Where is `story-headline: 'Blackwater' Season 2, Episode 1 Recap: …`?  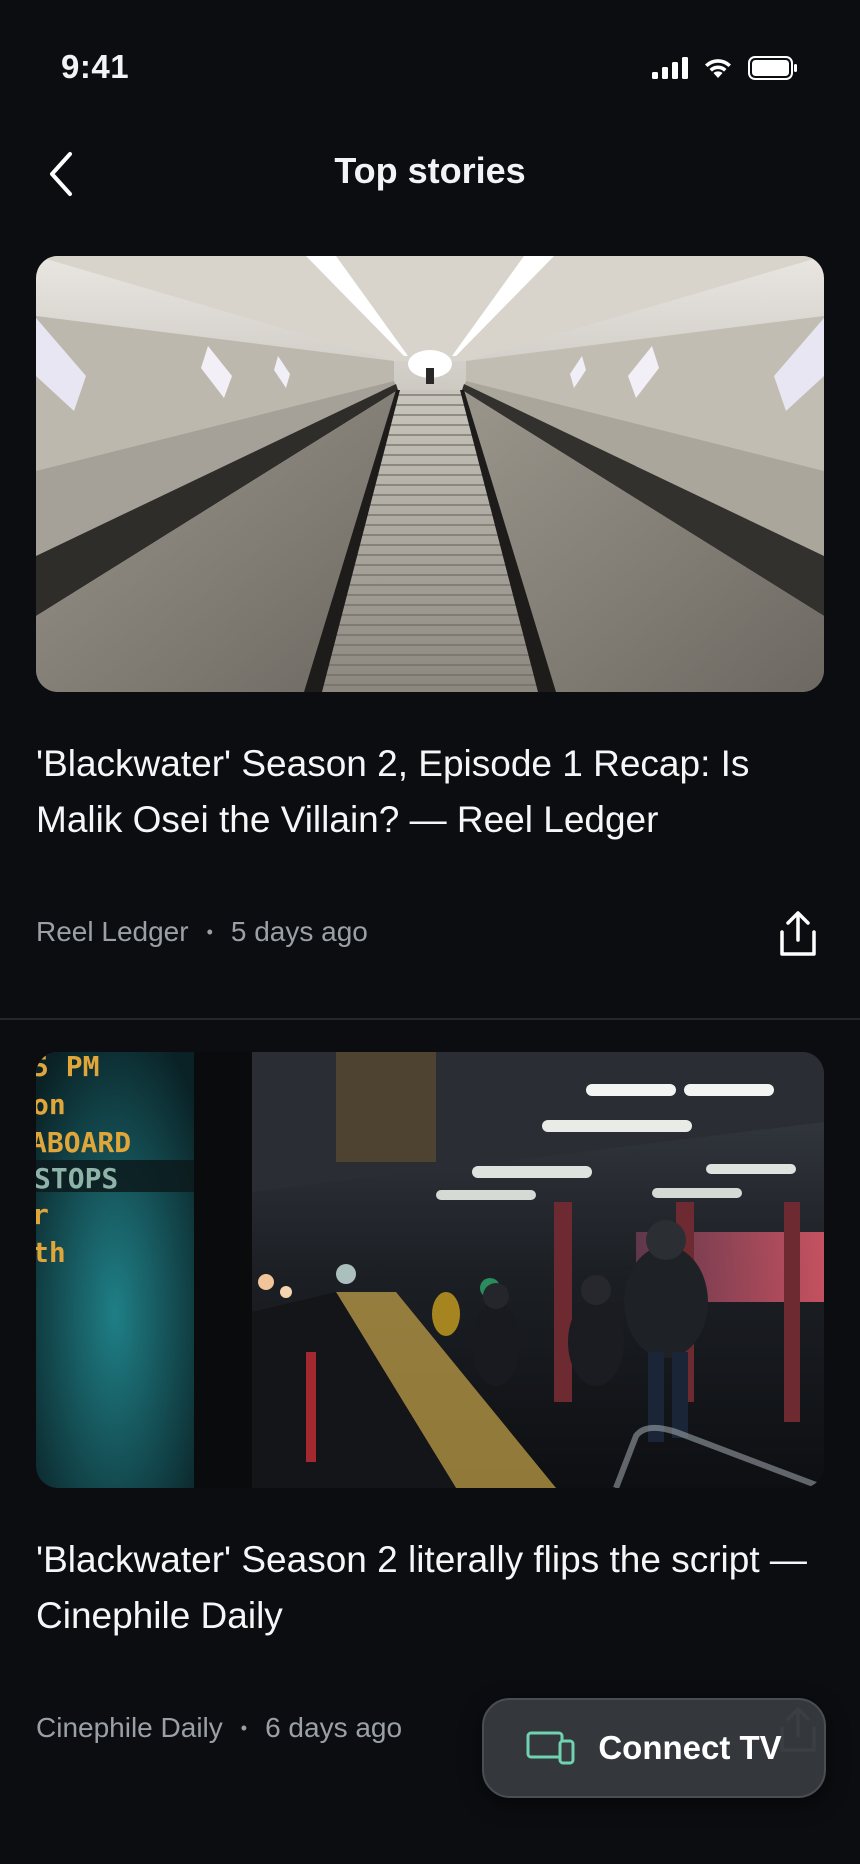
story-headline: 'Blackwater' Season 2, Episode 1 Recap: … is located at coordinates (426, 792).